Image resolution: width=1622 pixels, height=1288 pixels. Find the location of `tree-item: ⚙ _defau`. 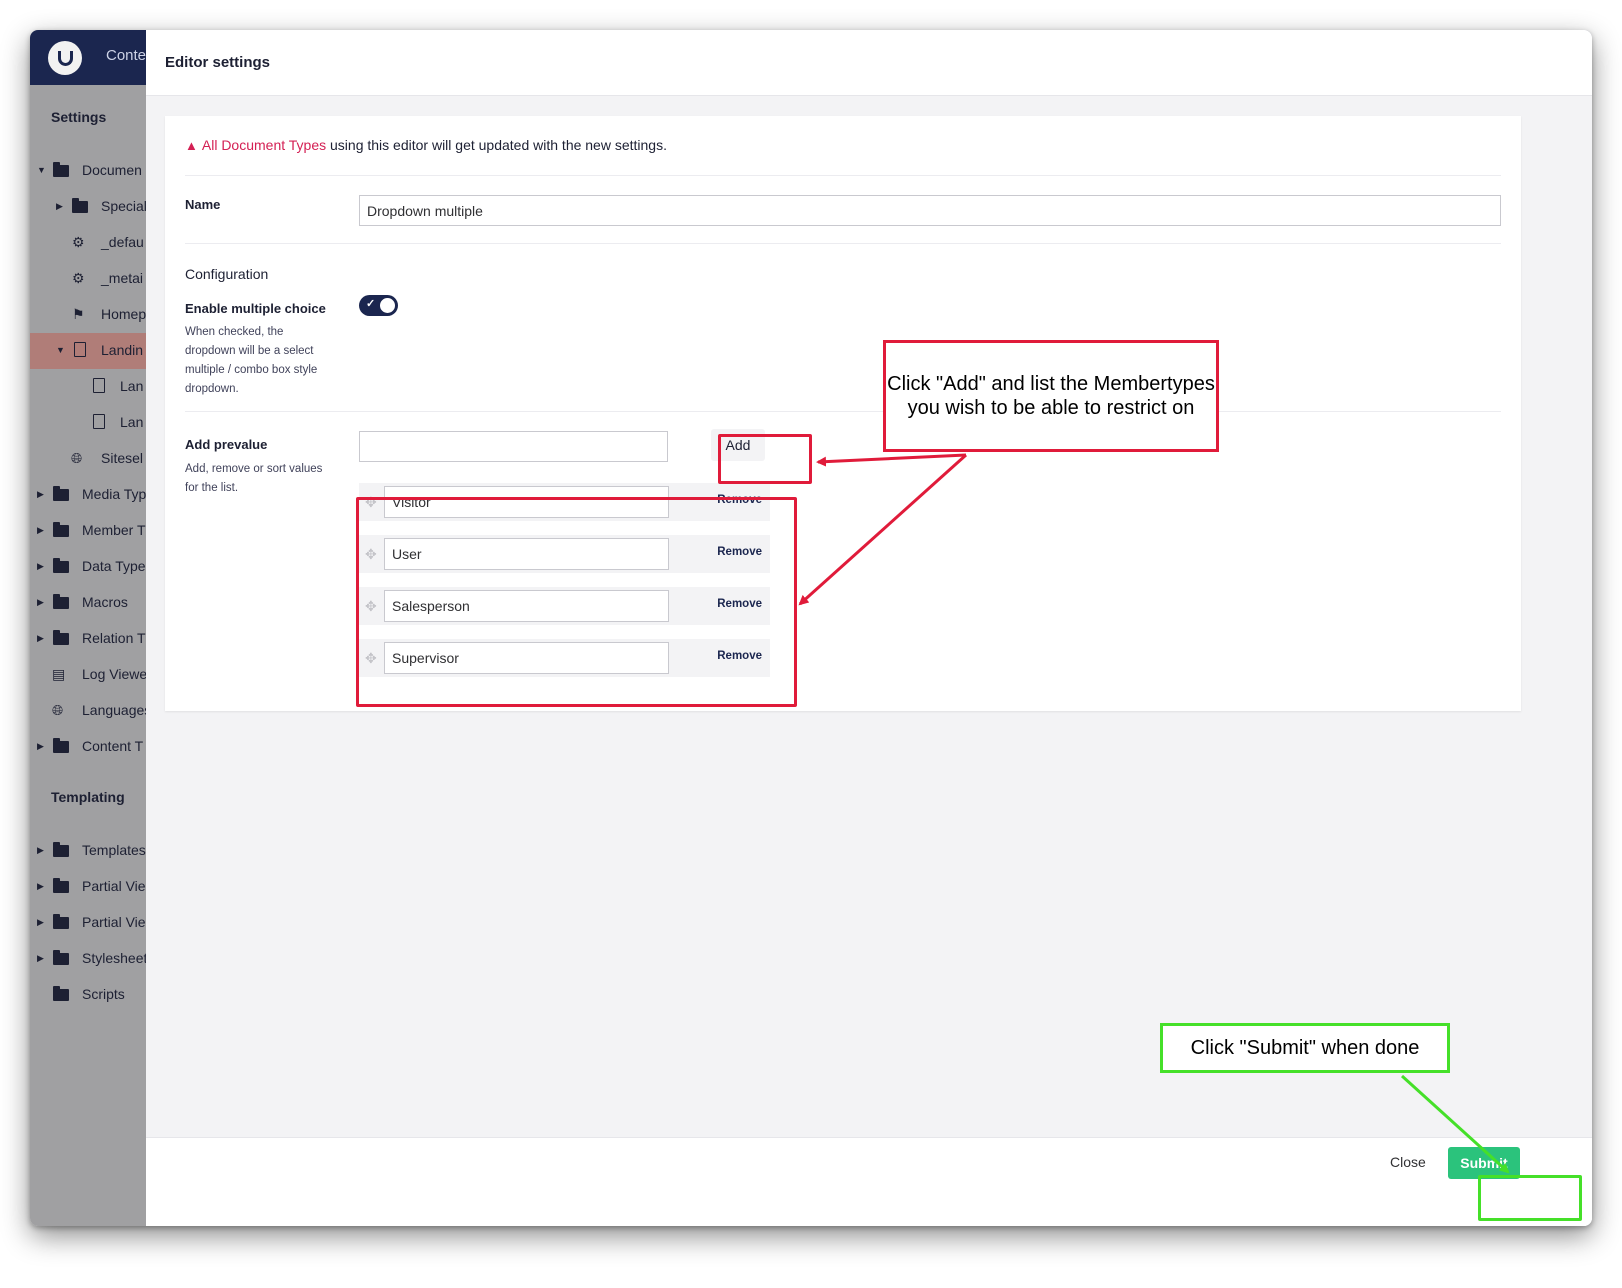

tree-item: ⚙ _defau is located at coordinates (88, 243).